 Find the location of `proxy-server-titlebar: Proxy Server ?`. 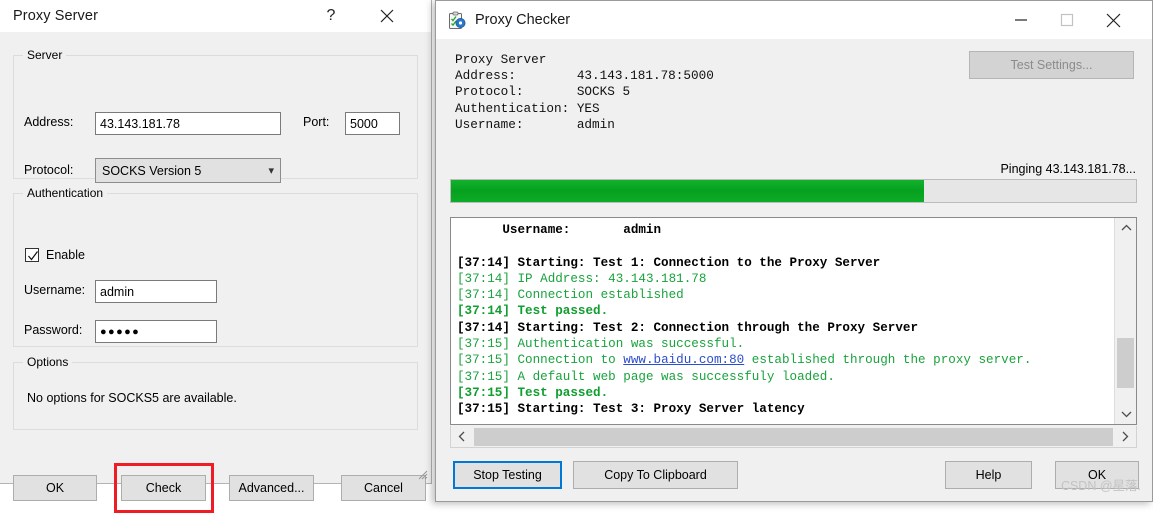

proxy-server-titlebar: Proxy Server ? is located at coordinates (215, 16).